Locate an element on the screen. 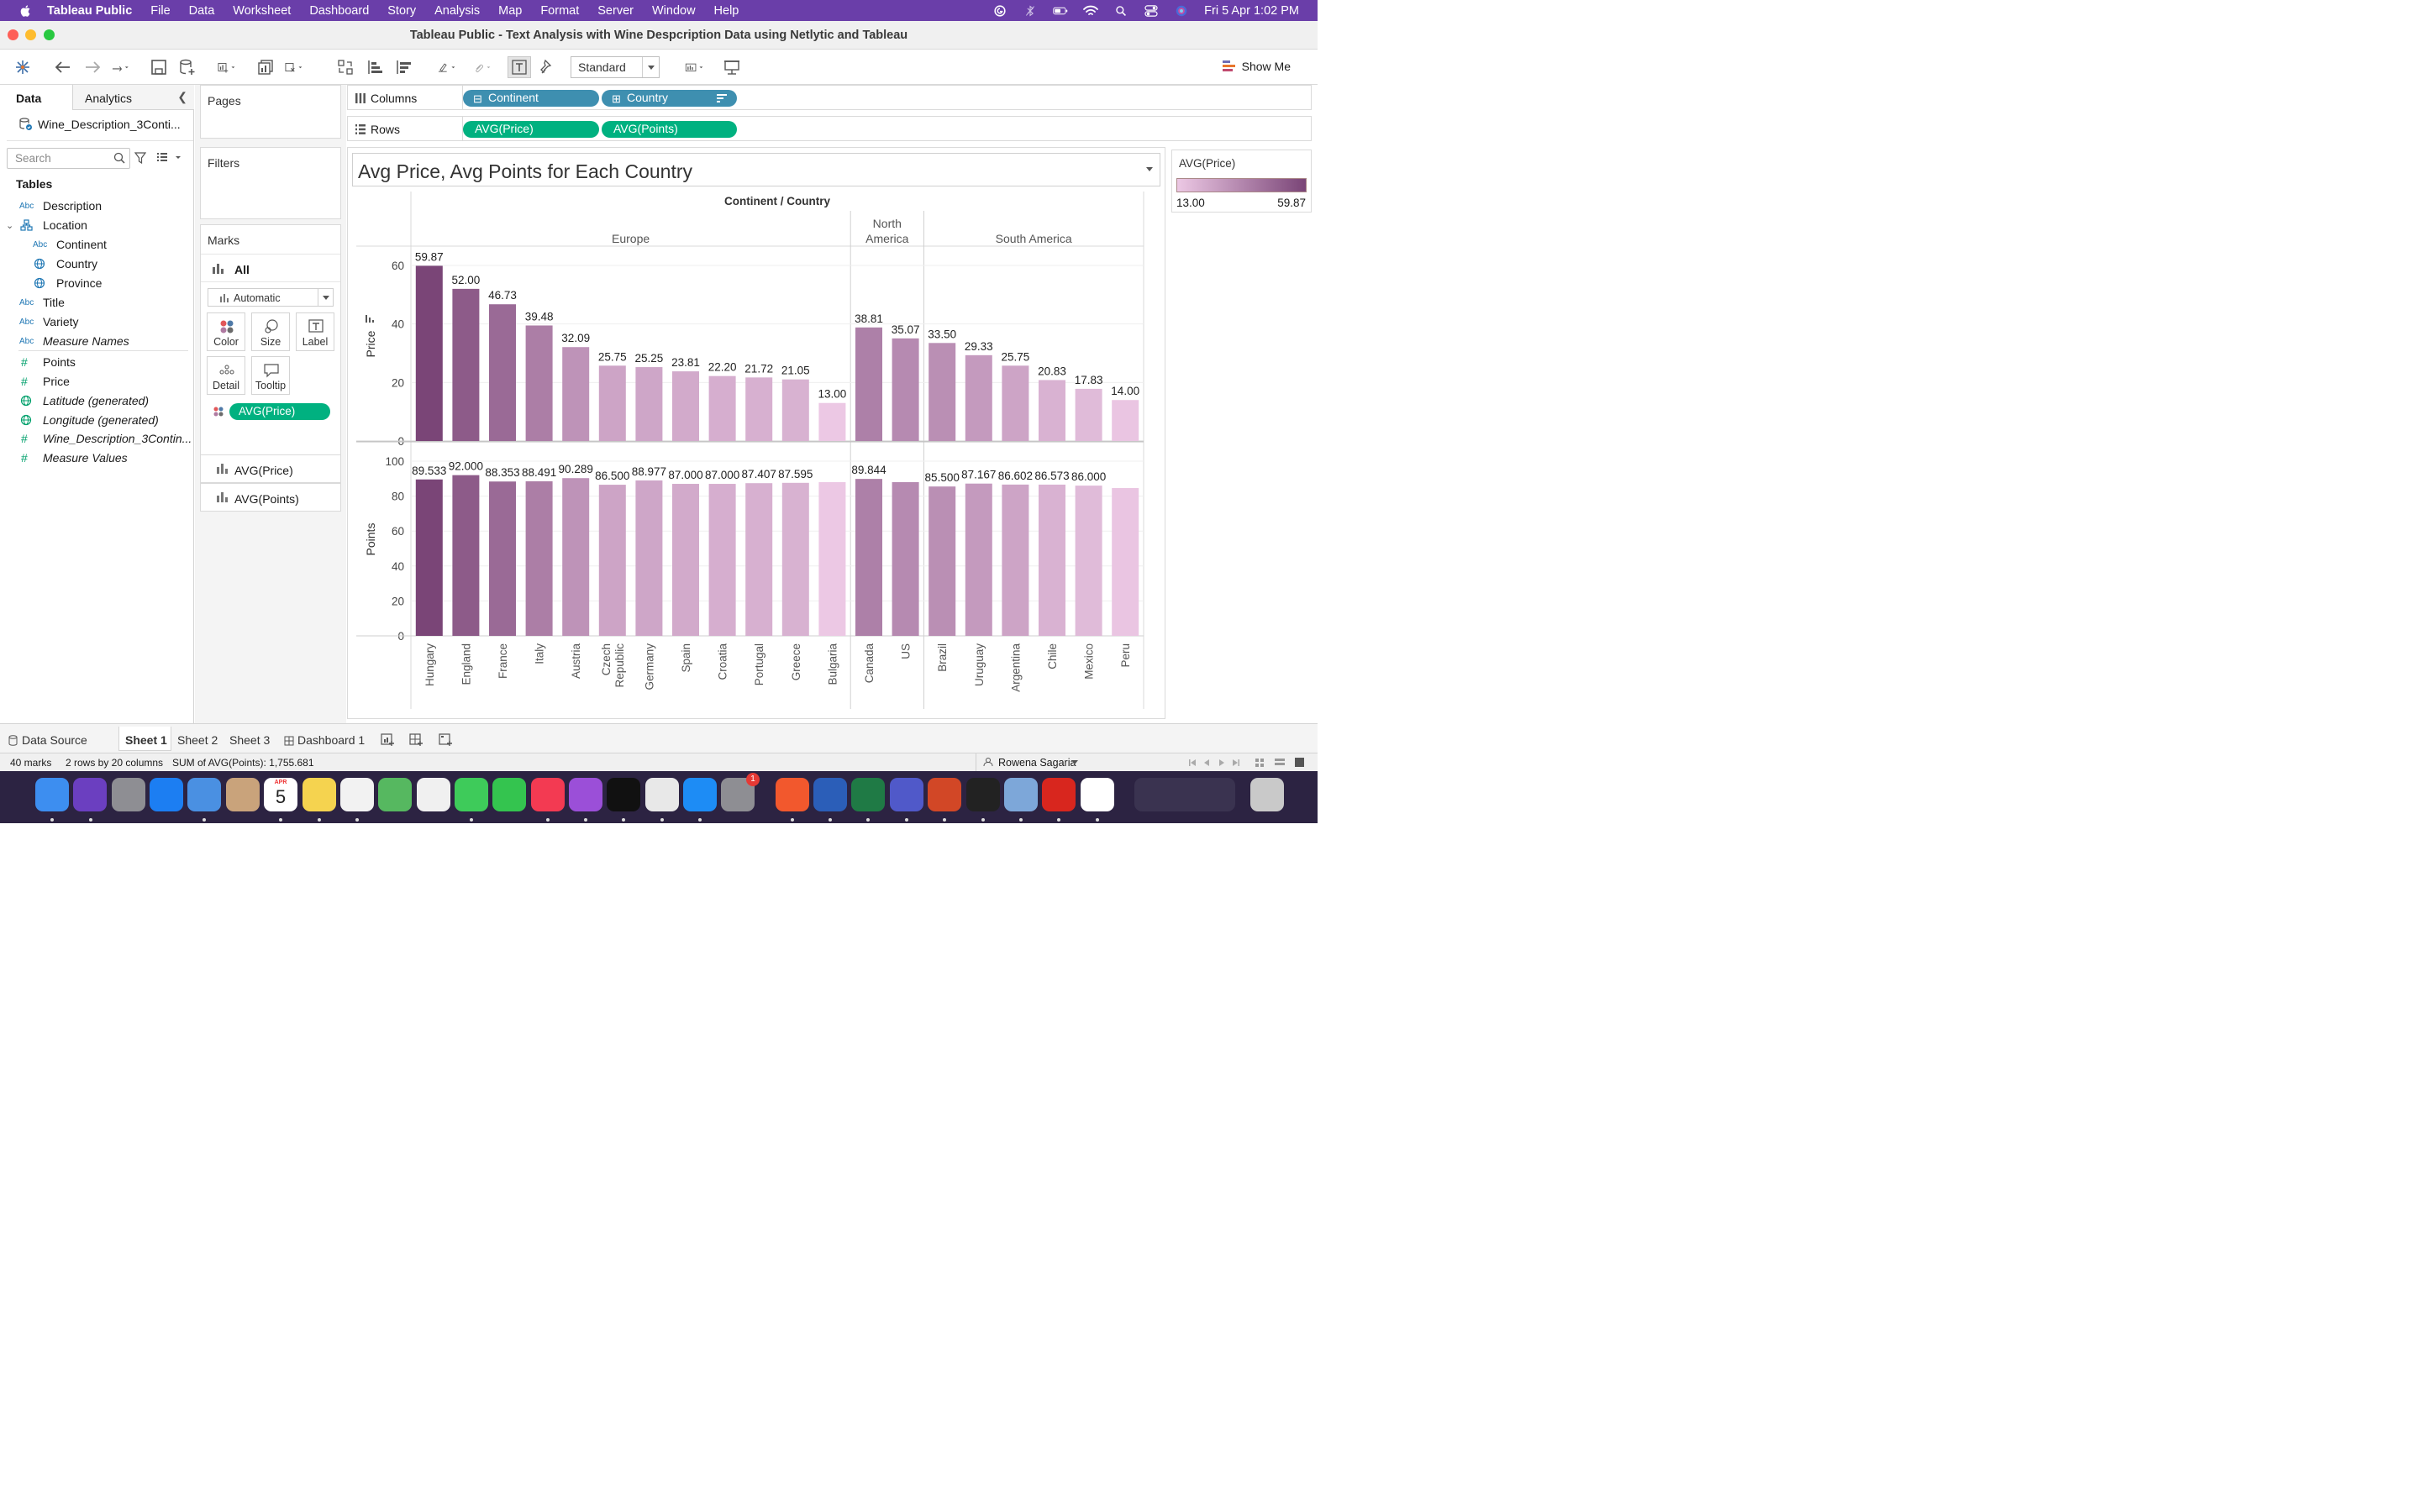 The width and height of the screenshot is (2420, 1512). worksheet-title: Avg Price, Avg Points for Each Country is located at coordinates (756, 169).